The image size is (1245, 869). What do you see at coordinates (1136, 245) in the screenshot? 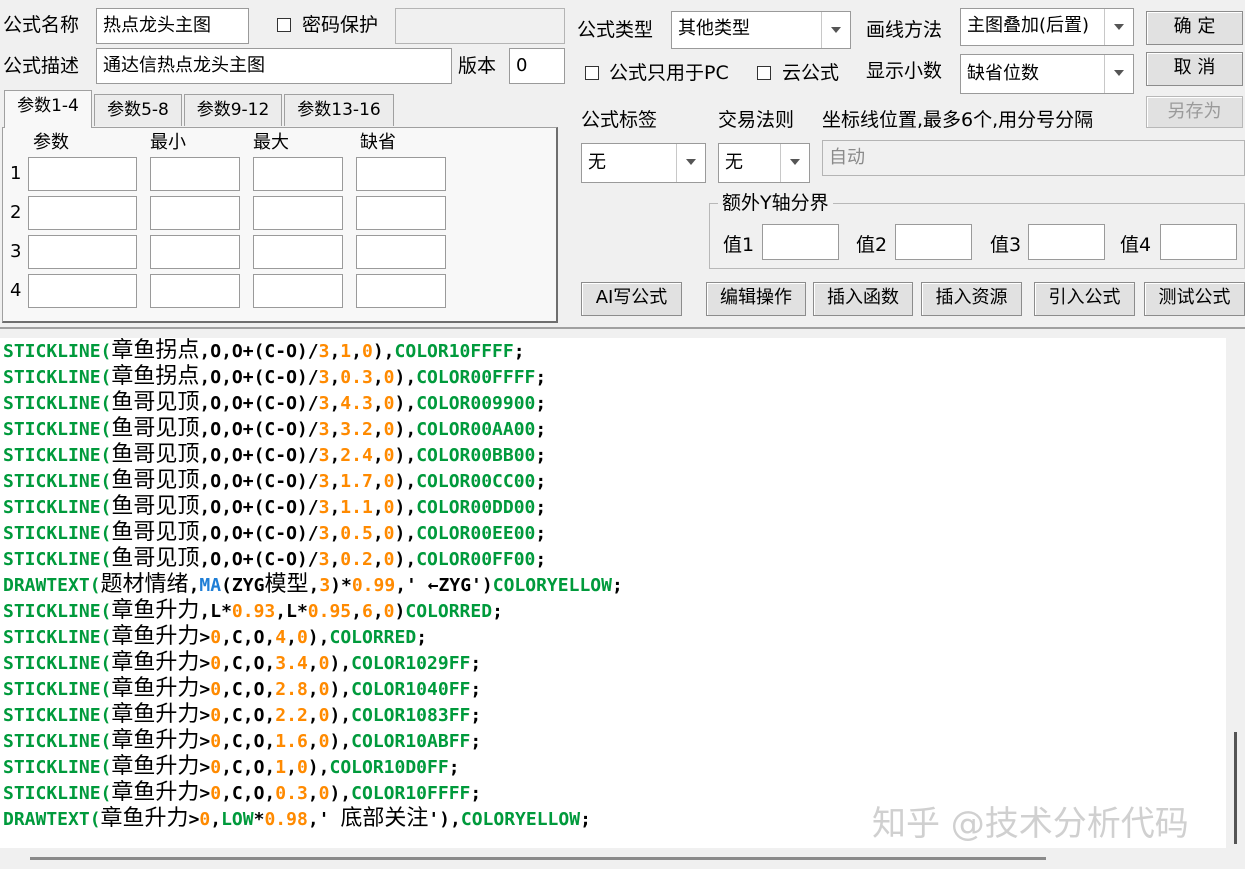
I see `y-value-4-label: 值4` at bounding box center [1136, 245].